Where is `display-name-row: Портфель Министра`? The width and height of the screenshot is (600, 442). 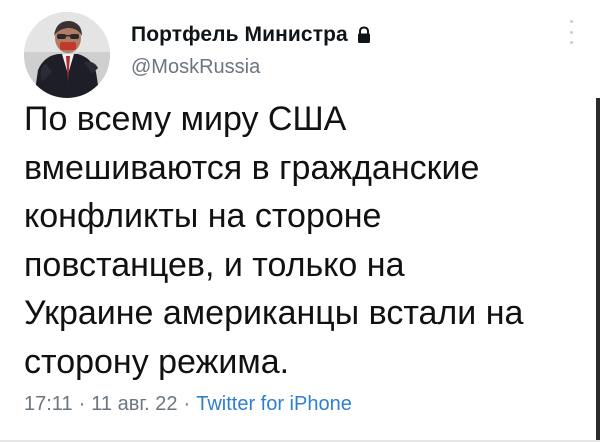 display-name-row: Портфель Министра is located at coordinates (251, 35).